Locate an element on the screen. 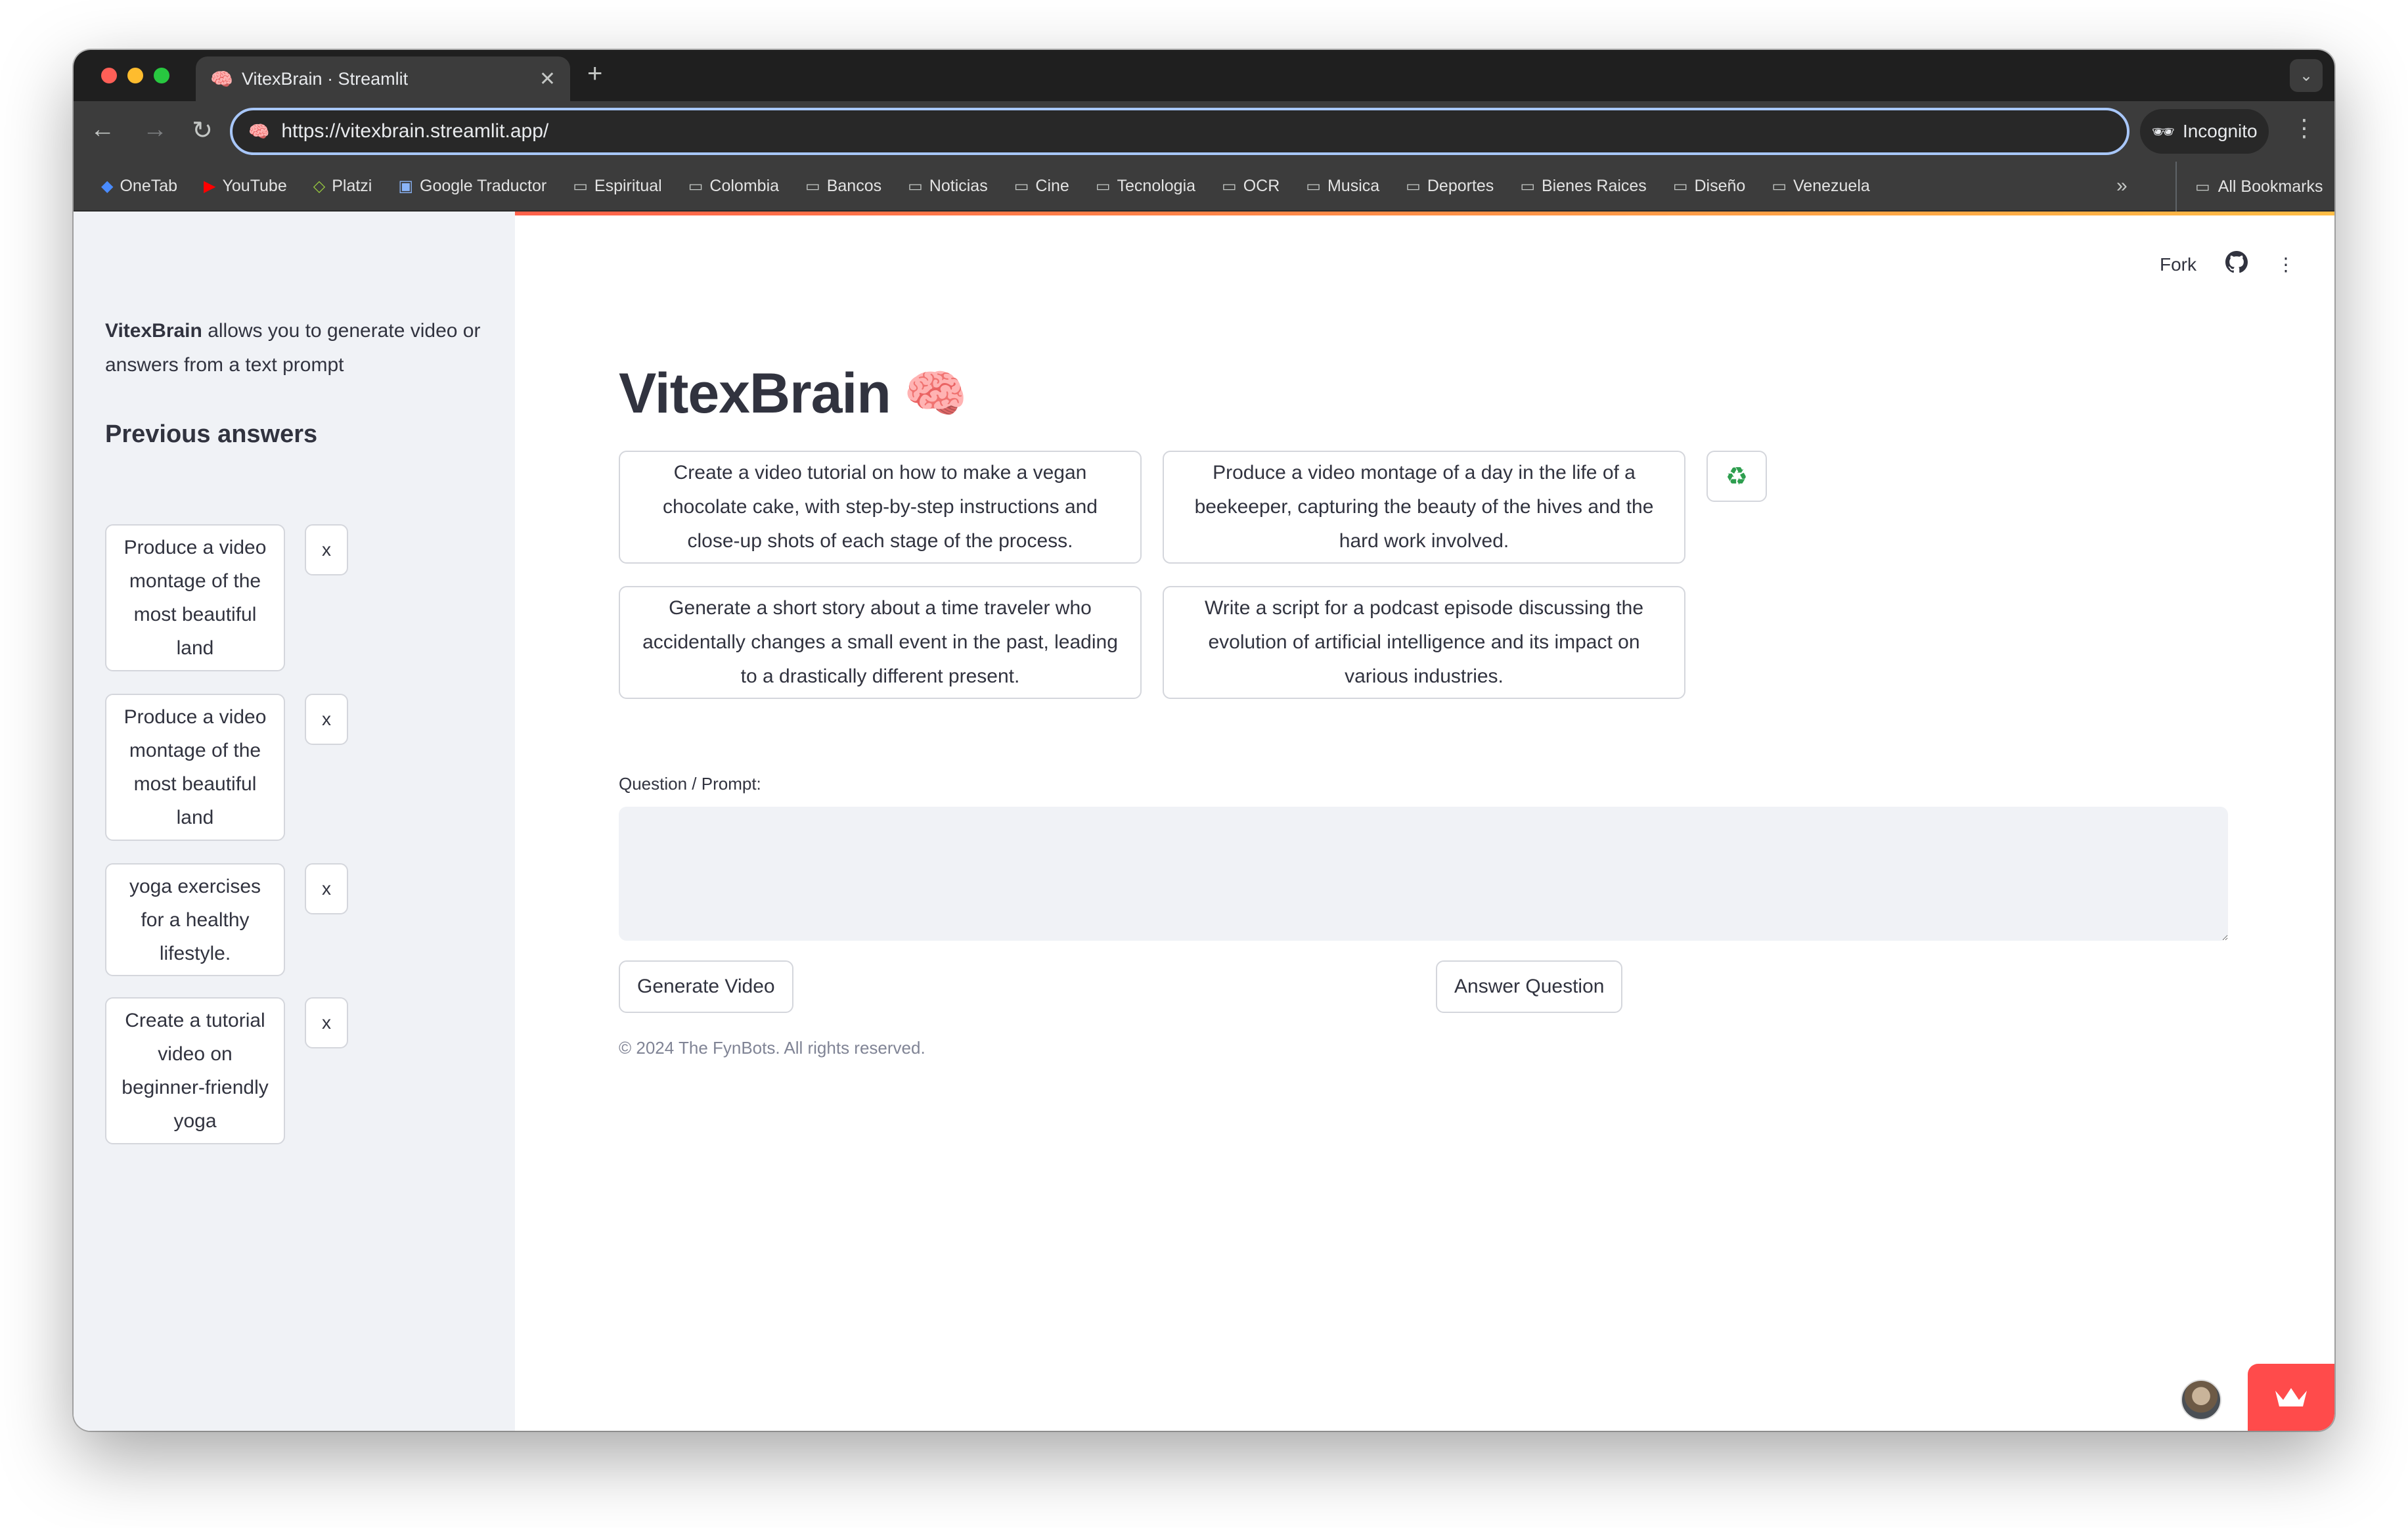 This screenshot has width=2408, height=1528. site-favicon-icon: 🧠 is located at coordinates (259, 131).